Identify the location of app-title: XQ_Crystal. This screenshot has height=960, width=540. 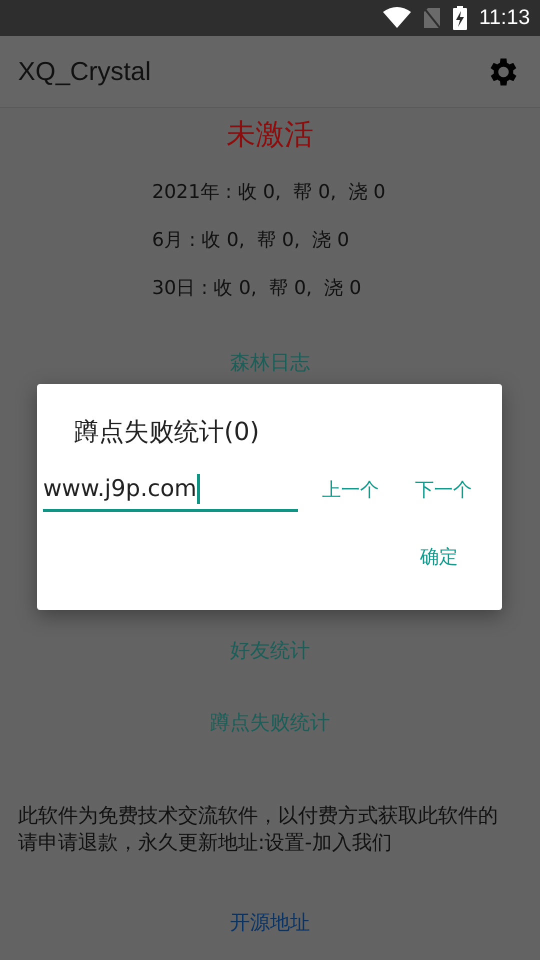
(84, 71).